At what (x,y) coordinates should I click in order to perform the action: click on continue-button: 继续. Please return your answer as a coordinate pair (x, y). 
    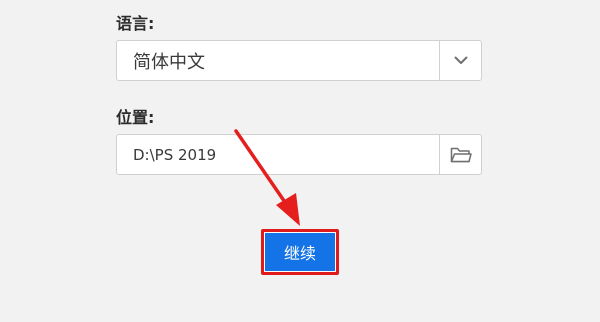
    Looking at the image, I should click on (300, 252).